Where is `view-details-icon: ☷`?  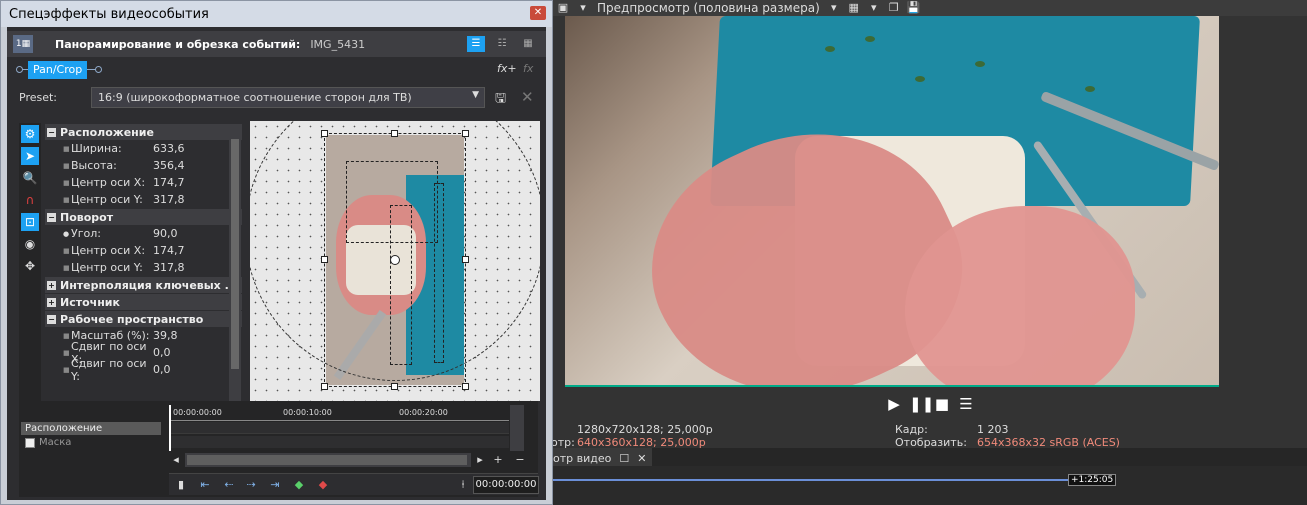 view-details-icon: ☷ is located at coordinates (502, 44).